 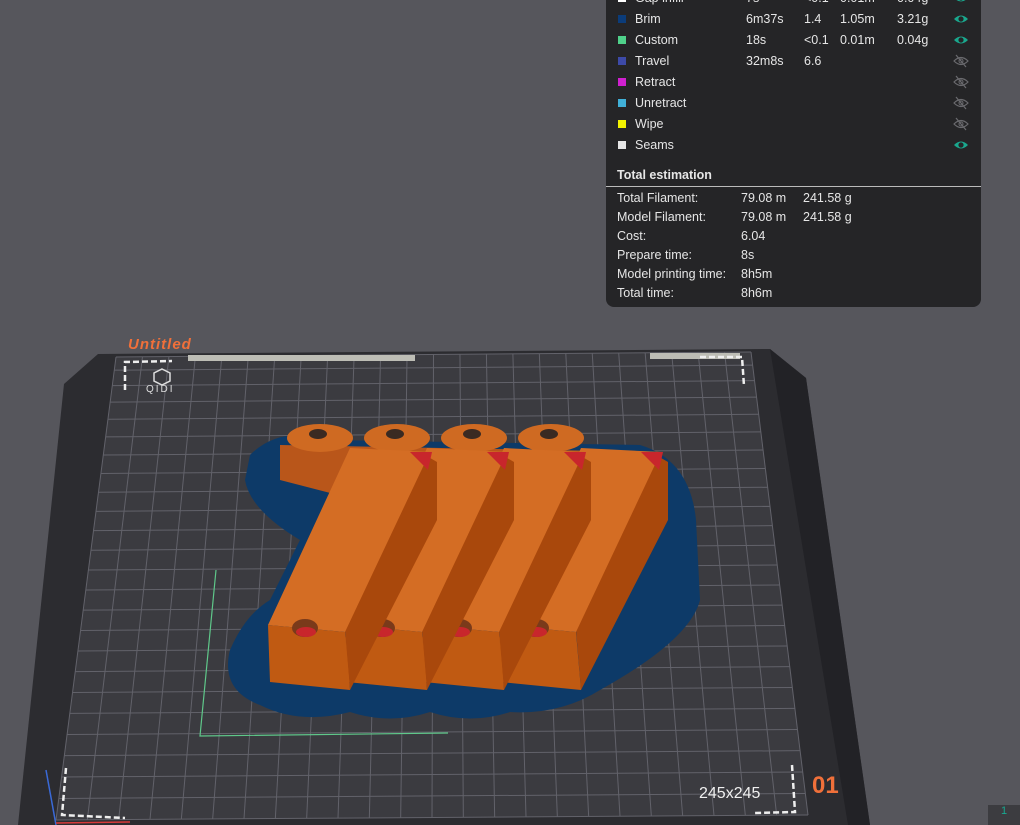 What do you see at coordinates (797, 236) in the screenshot?
I see `total-row: Cost: 6.04` at bounding box center [797, 236].